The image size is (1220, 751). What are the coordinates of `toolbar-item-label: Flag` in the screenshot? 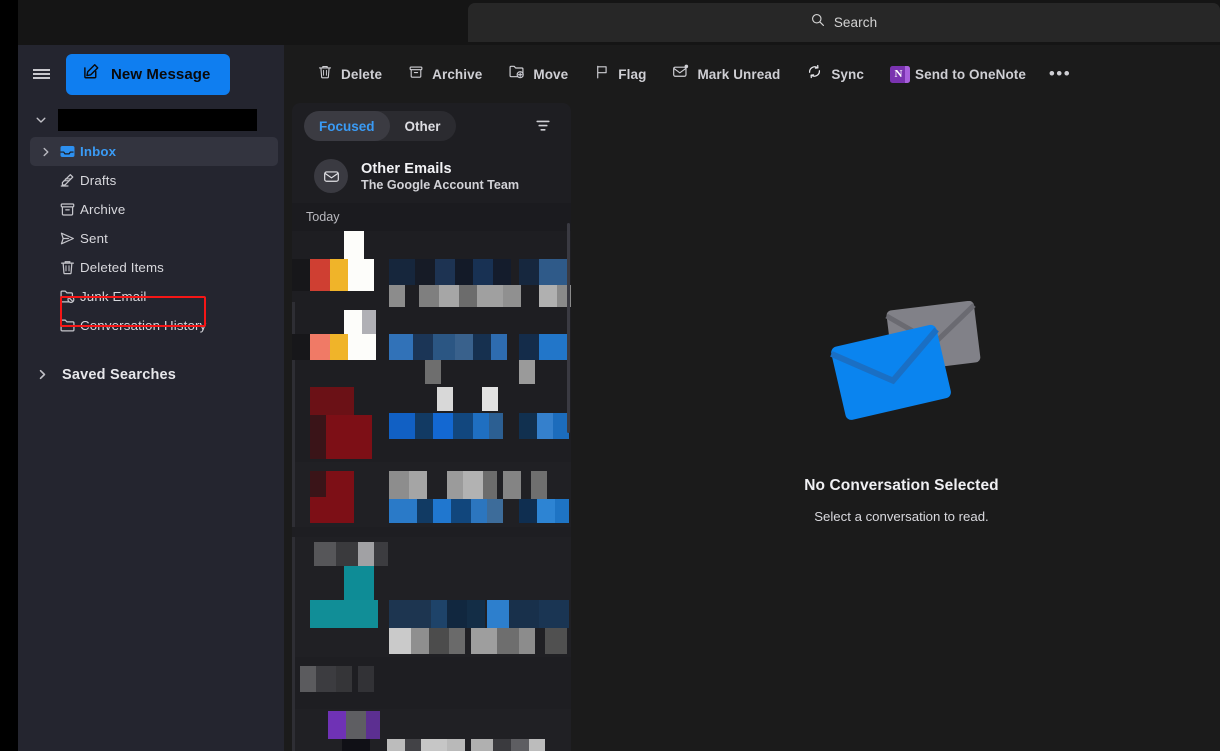 It's located at (632, 74).